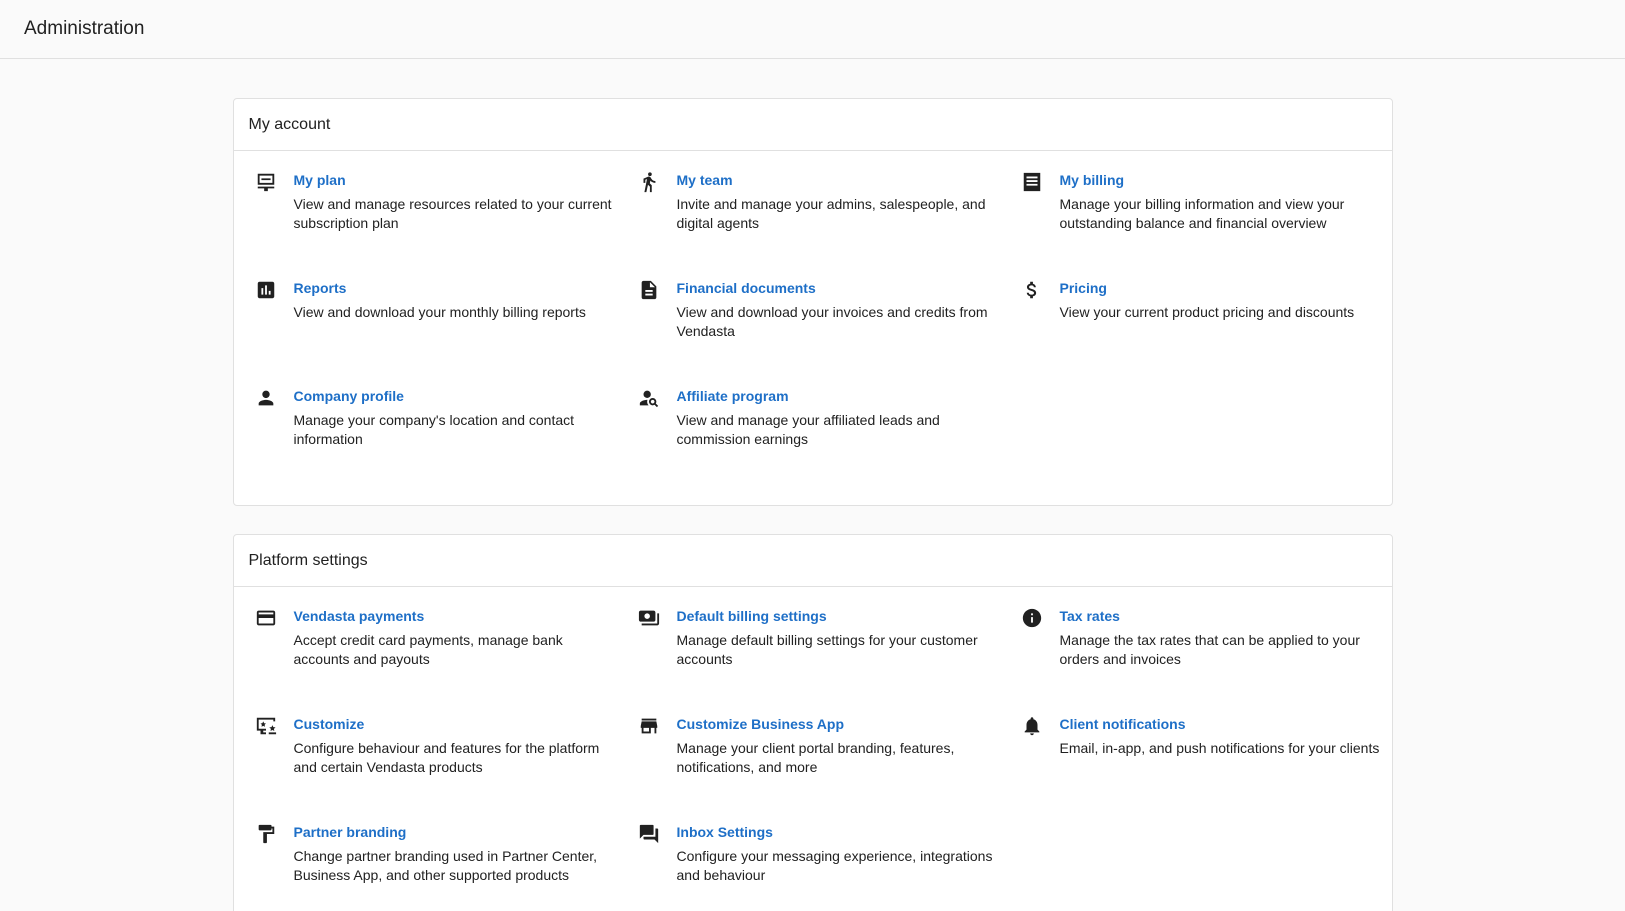  Describe the element at coordinates (841, 724) in the screenshot. I see `admin-item-title: Customize Business App` at that location.